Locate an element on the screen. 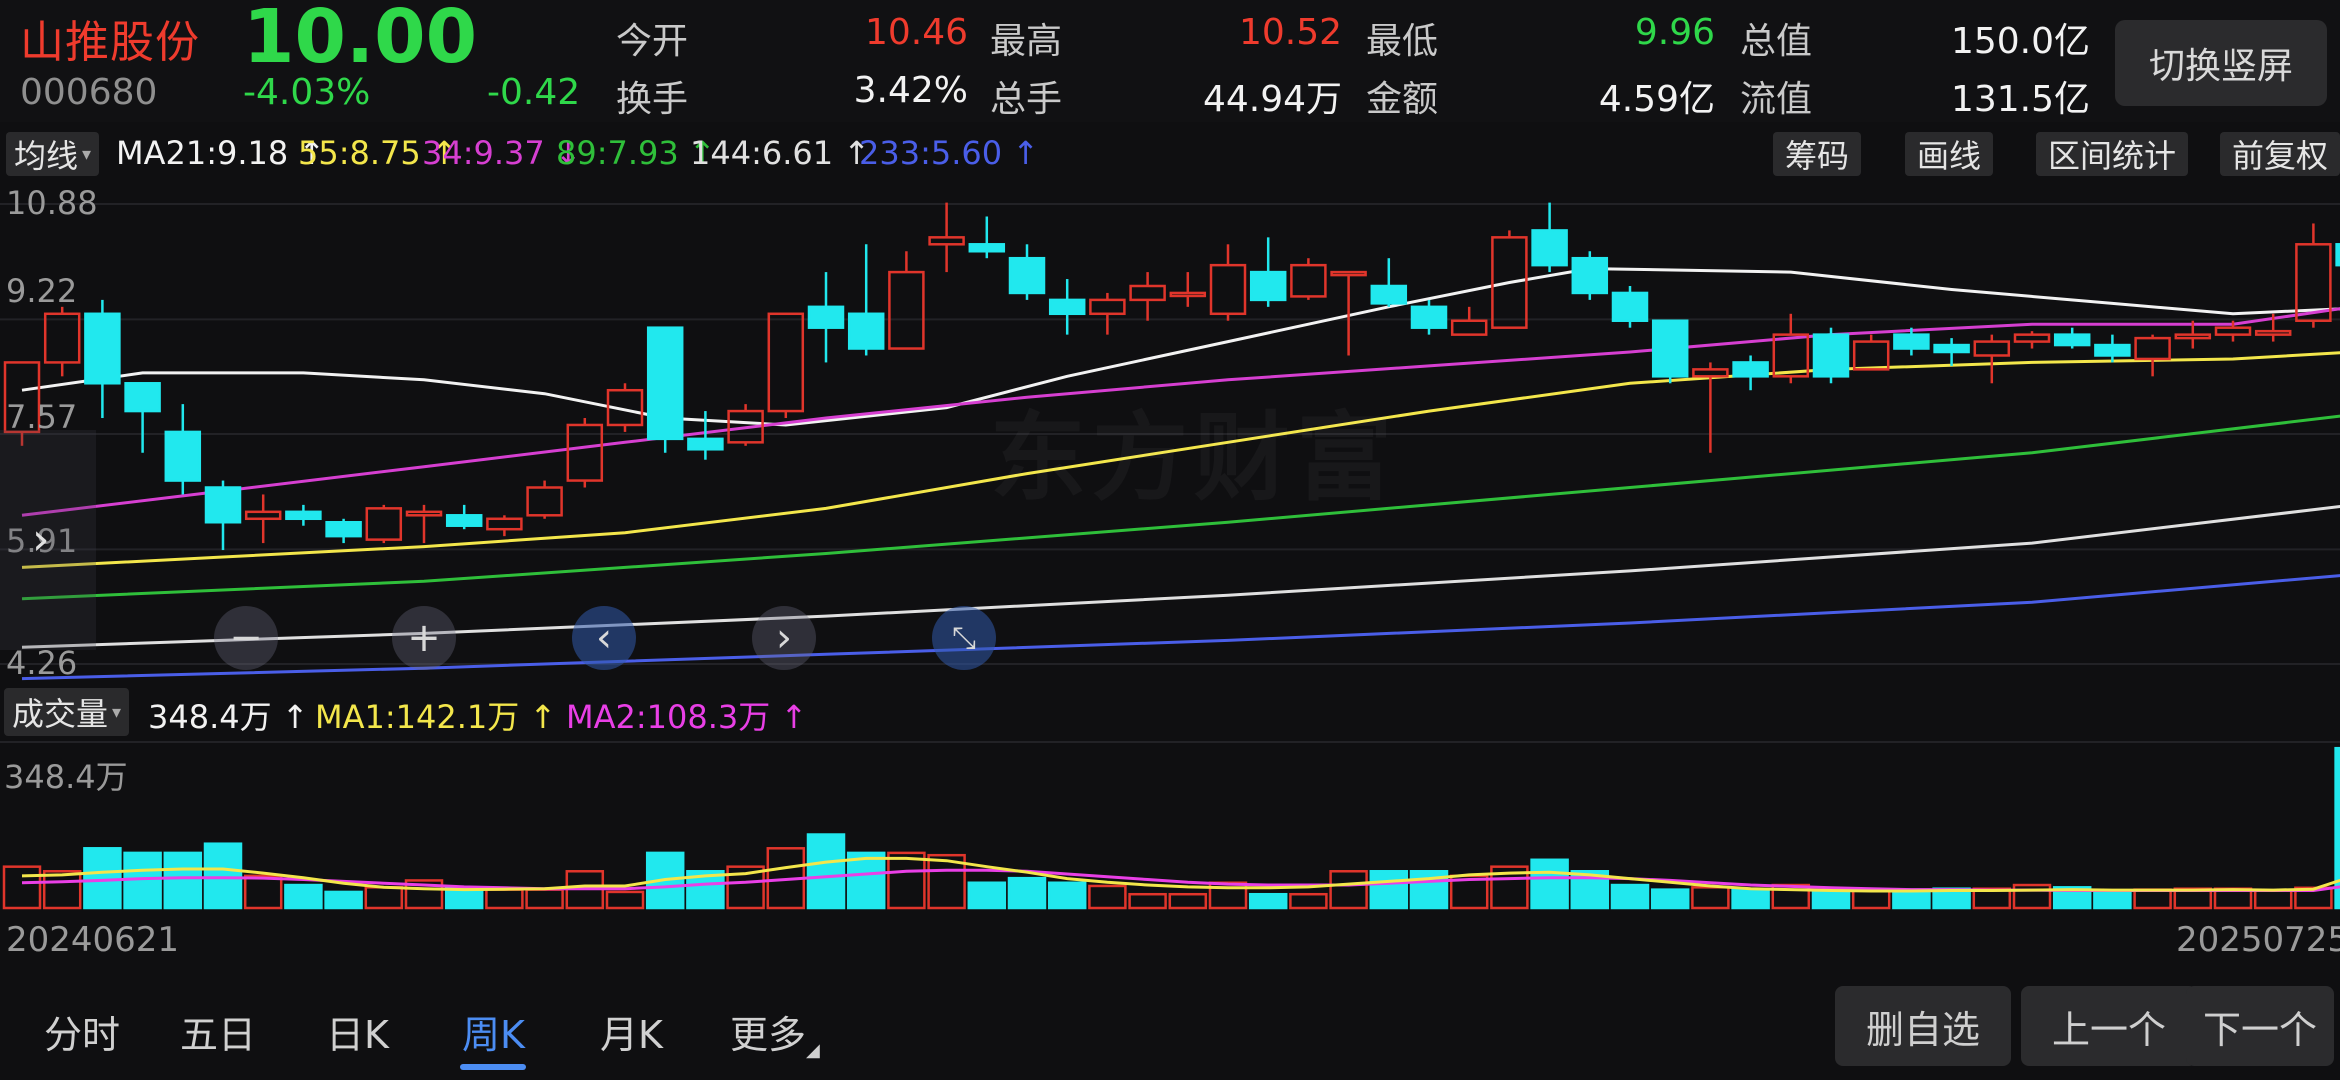 This screenshot has height=1080, width=2340. zoom-in-icon: + is located at coordinates (424, 638).